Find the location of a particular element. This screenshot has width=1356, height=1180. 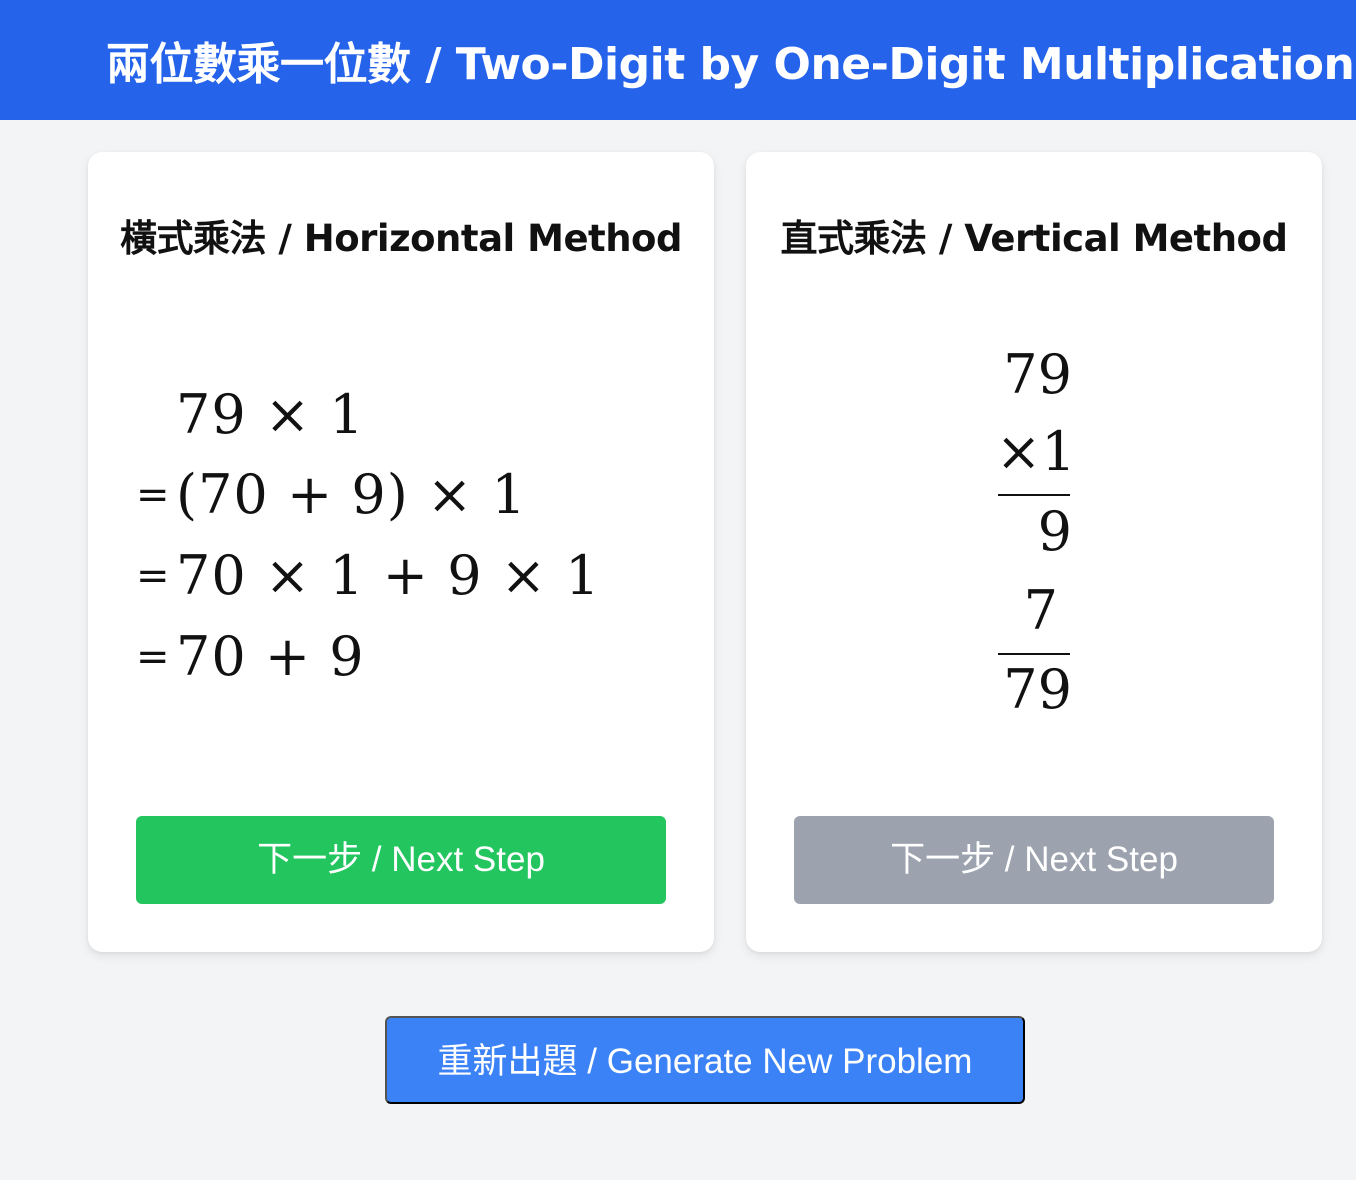

vertical-multiplicand: 79 is located at coordinates (1037, 374).